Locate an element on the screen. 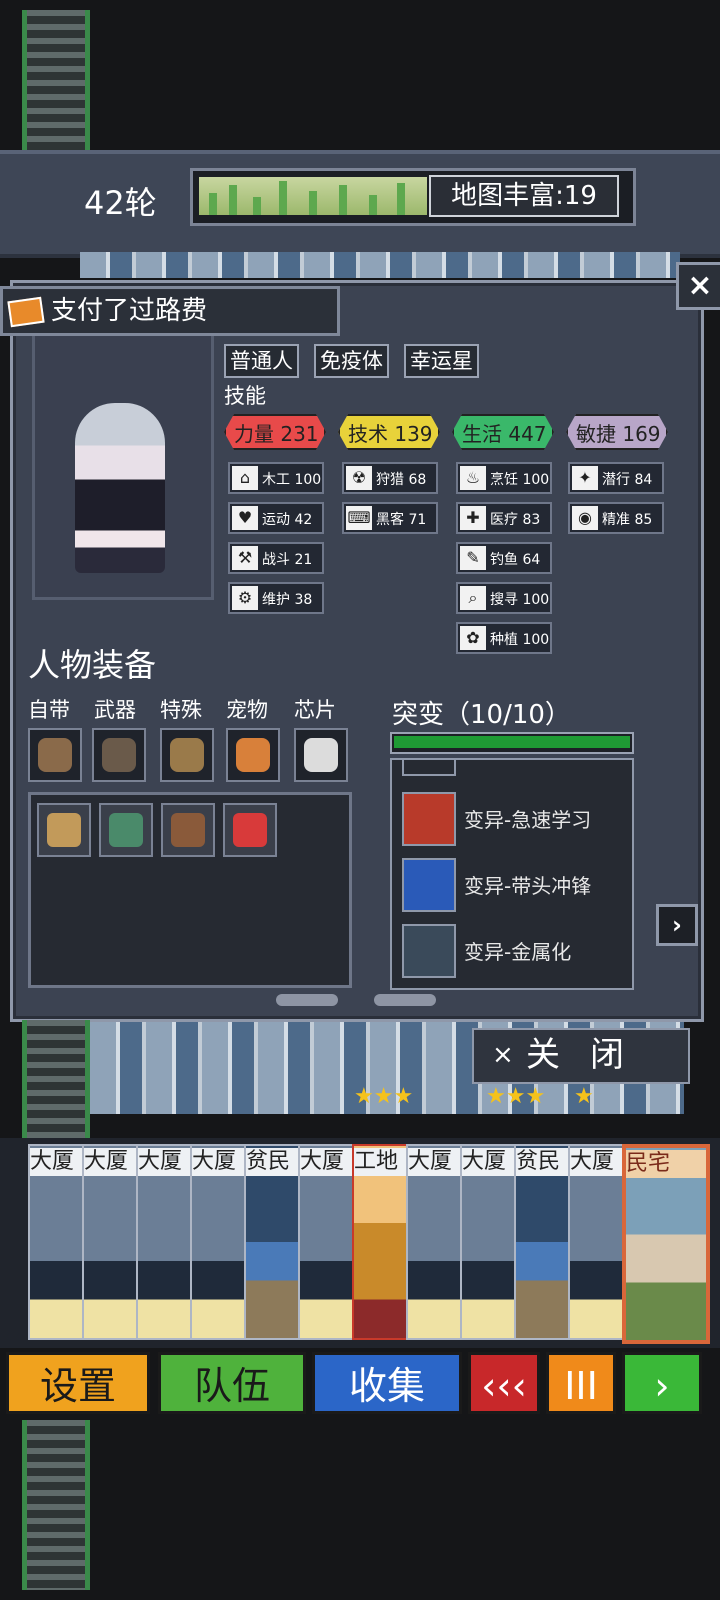  toast-text: 支付了过路费 is located at coordinates (129, 311).